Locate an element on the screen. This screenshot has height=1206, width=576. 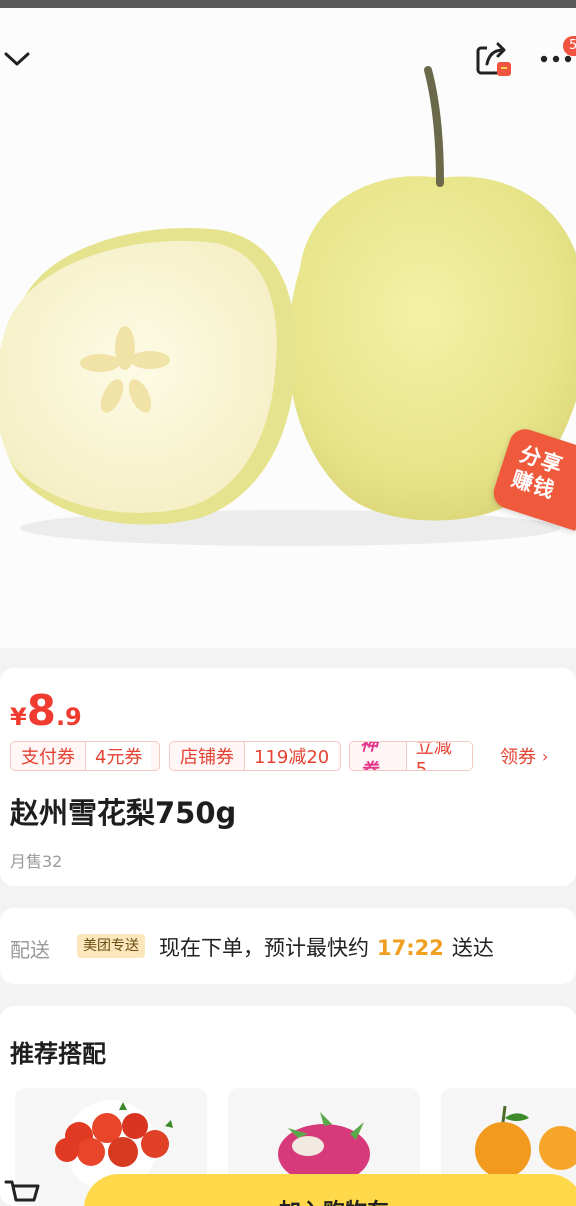
get-coupon-link: 领券 › is located at coordinates (524, 756).